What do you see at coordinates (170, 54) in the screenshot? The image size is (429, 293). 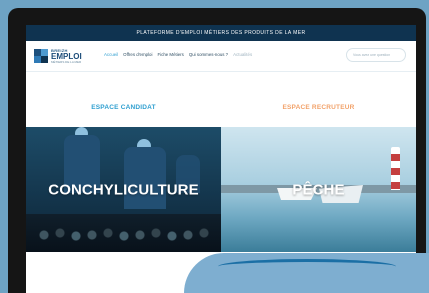 I see `nav-fiche-metiers: Fiche Métiers` at bounding box center [170, 54].